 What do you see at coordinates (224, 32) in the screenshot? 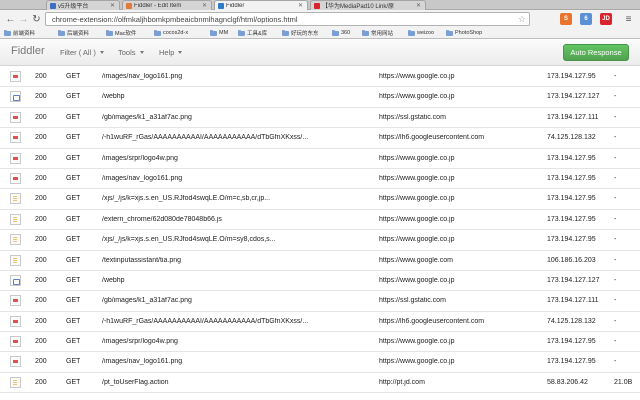
I see `bookmark-folder: MM` at bounding box center [224, 32].